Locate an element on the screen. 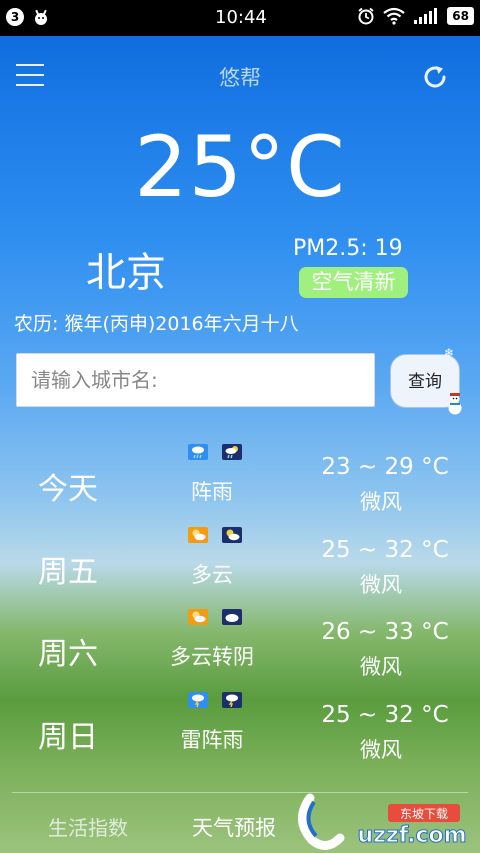 The width and height of the screenshot is (480, 853). air-quality-badge: 空气清新 is located at coordinates (353, 282).